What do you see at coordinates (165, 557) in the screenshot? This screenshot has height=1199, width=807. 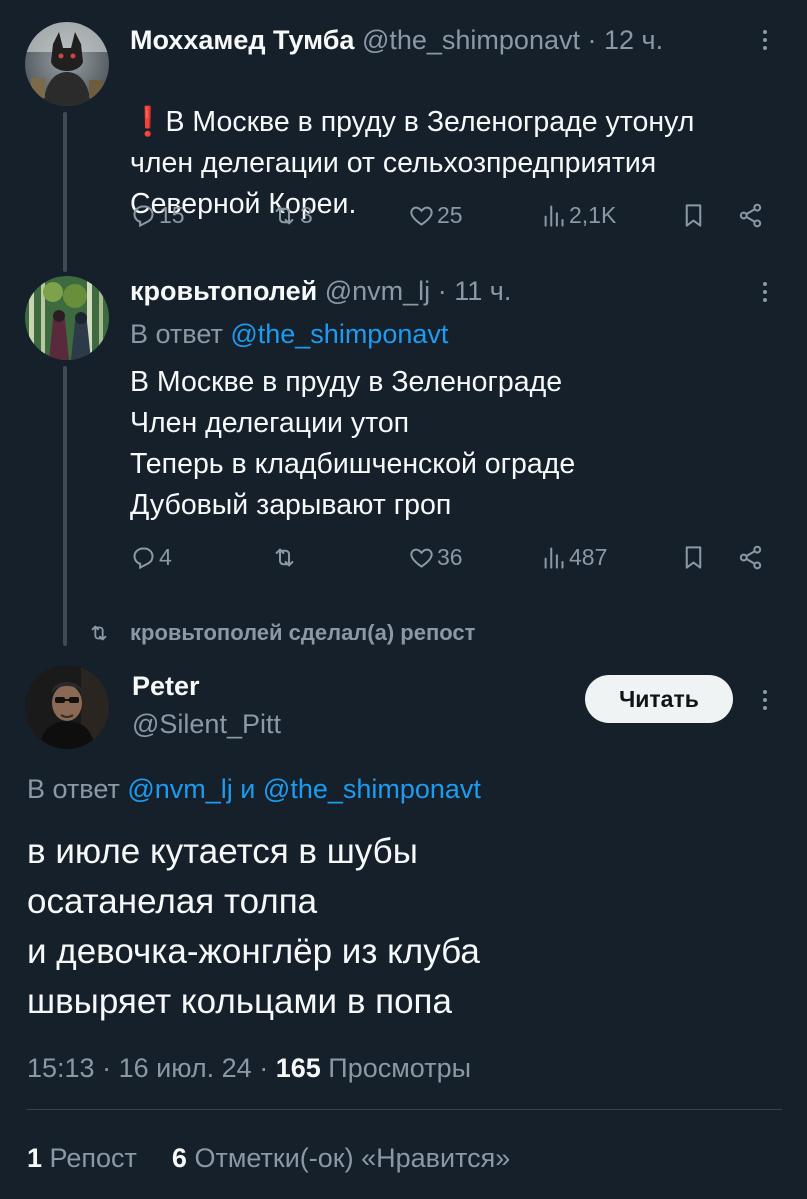 I see `reply-count: 4` at bounding box center [165, 557].